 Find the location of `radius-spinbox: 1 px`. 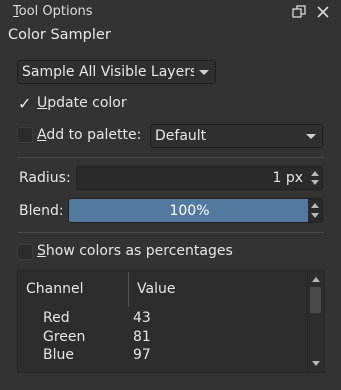

radius-spinbox: 1 px is located at coordinates (199, 178).